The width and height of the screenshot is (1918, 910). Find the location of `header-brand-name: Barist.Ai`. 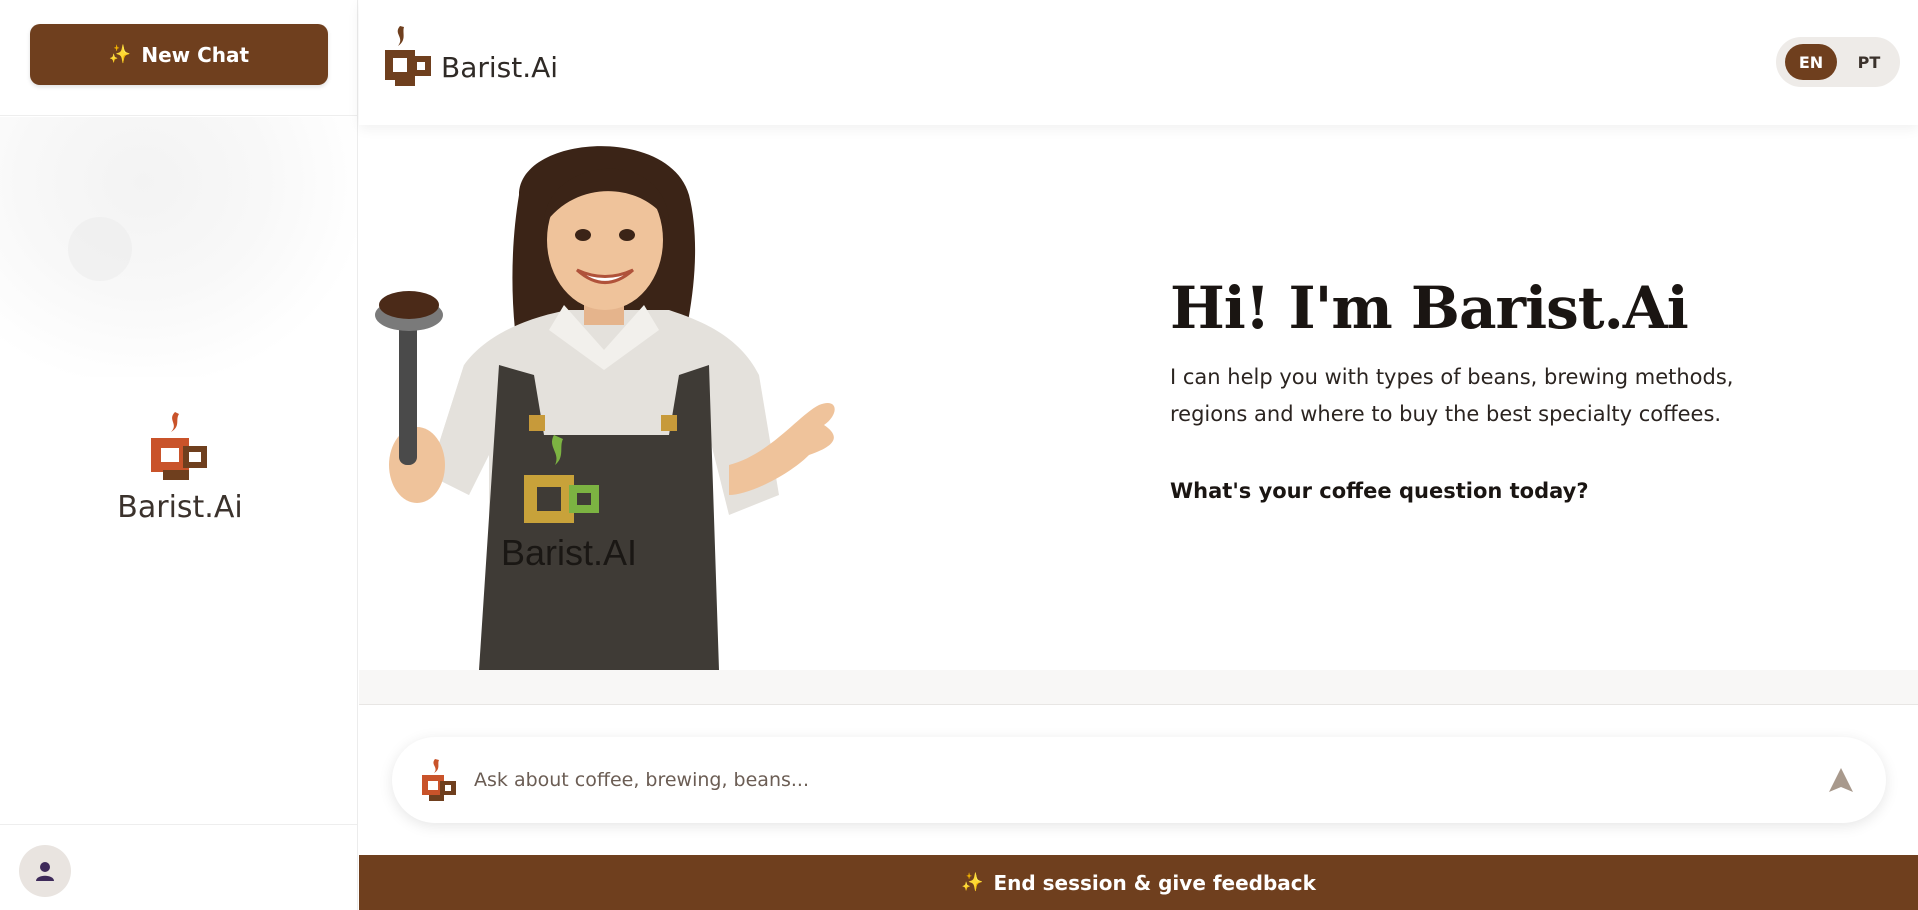

header-brand-name: Barist.Ai is located at coordinates (500, 67).